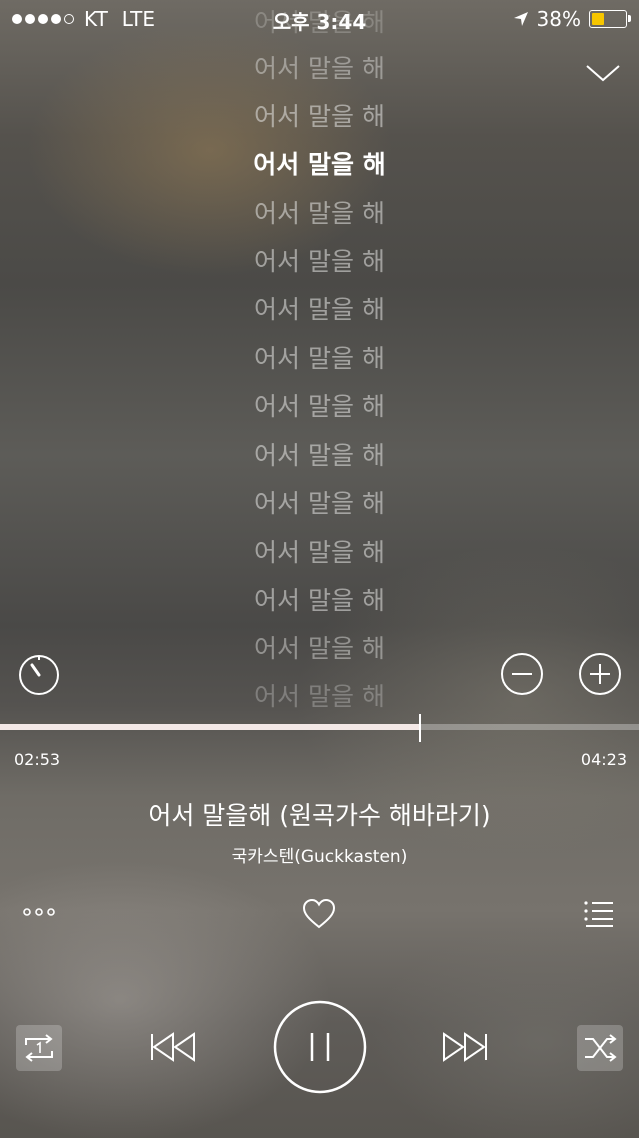 This screenshot has width=639, height=1138. What do you see at coordinates (210, 727) in the screenshot?
I see `progress-fill` at bounding box center [210, 727].